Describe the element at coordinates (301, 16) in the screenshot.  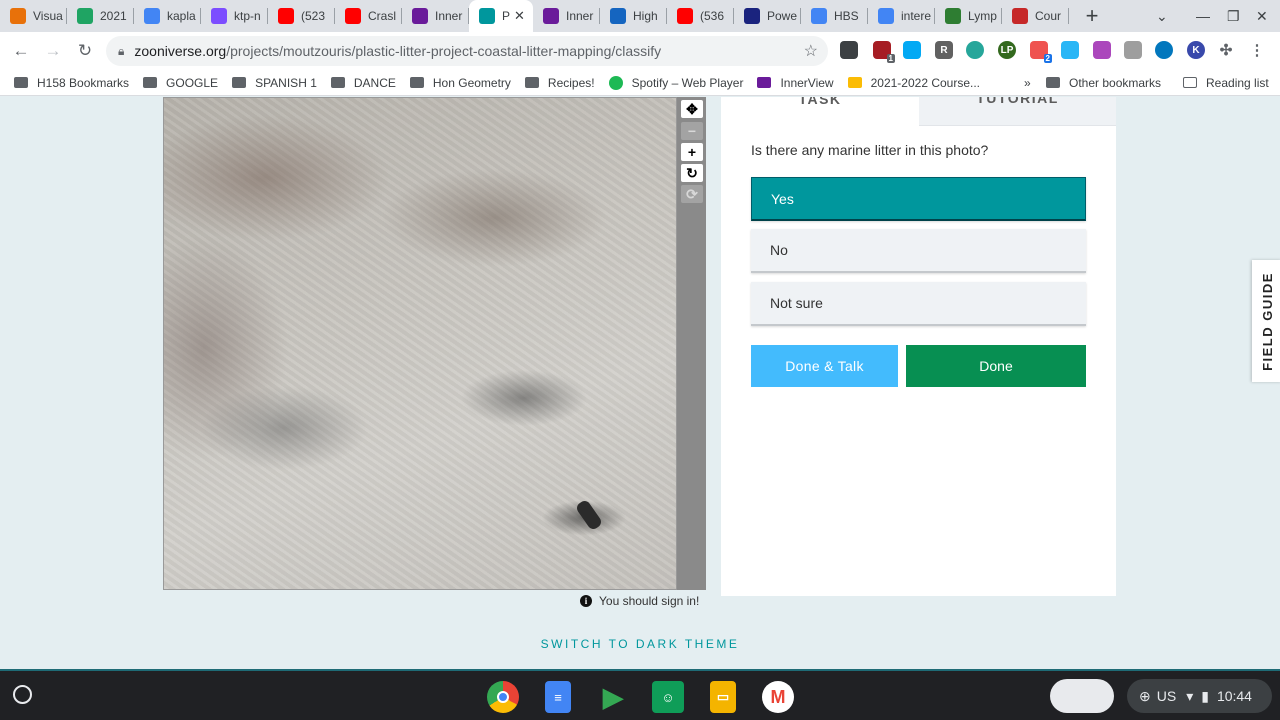
I see `browser-tab: (523` at that location.